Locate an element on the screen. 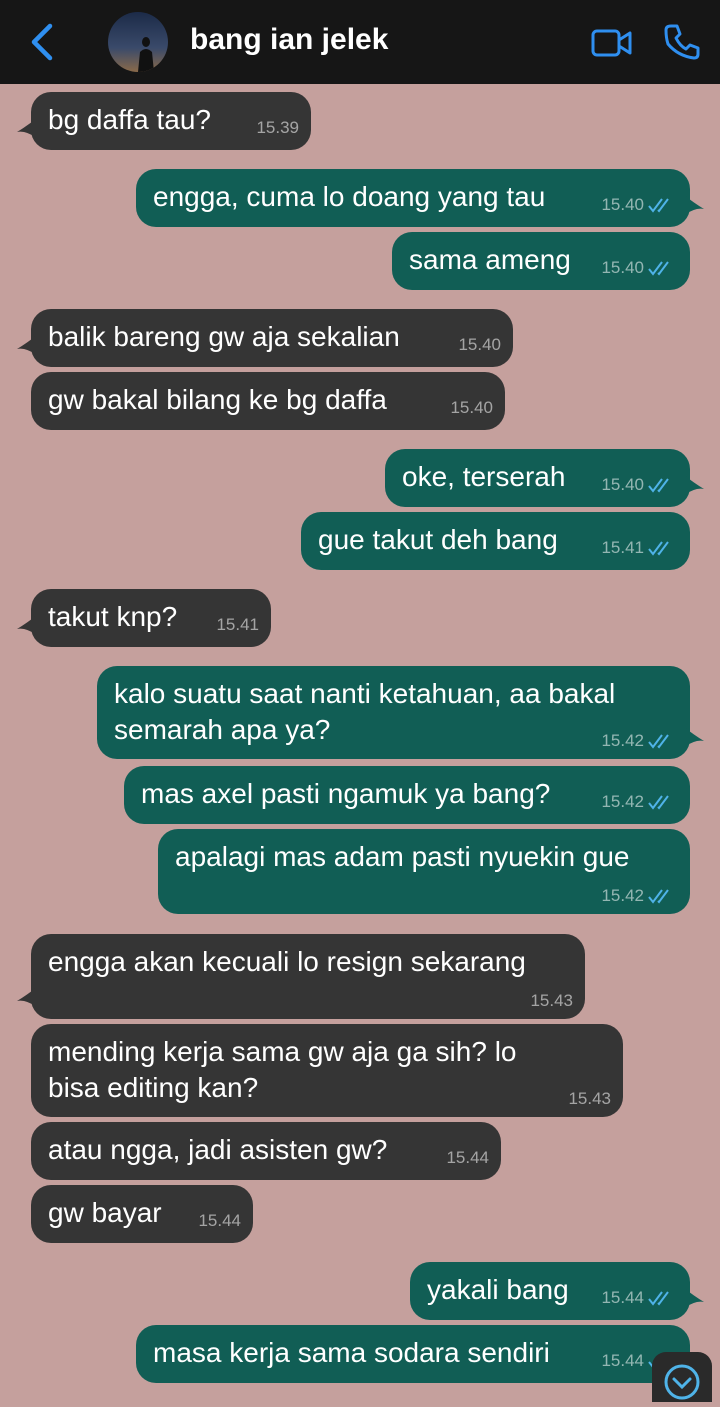 Image resolution: width=720 pixels, height=1407 pixels. message-text: bg daffa tau? is located at coordinates (129, 119).